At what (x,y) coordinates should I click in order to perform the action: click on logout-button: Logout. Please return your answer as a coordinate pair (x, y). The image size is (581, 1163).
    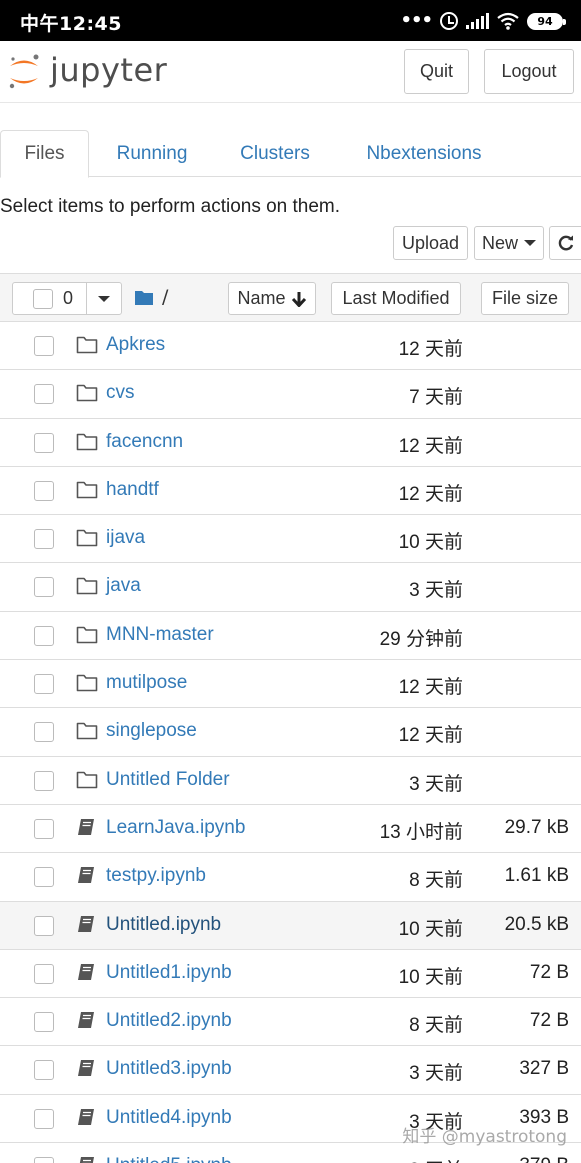
    Looking at the image, I should click on (529, 71).